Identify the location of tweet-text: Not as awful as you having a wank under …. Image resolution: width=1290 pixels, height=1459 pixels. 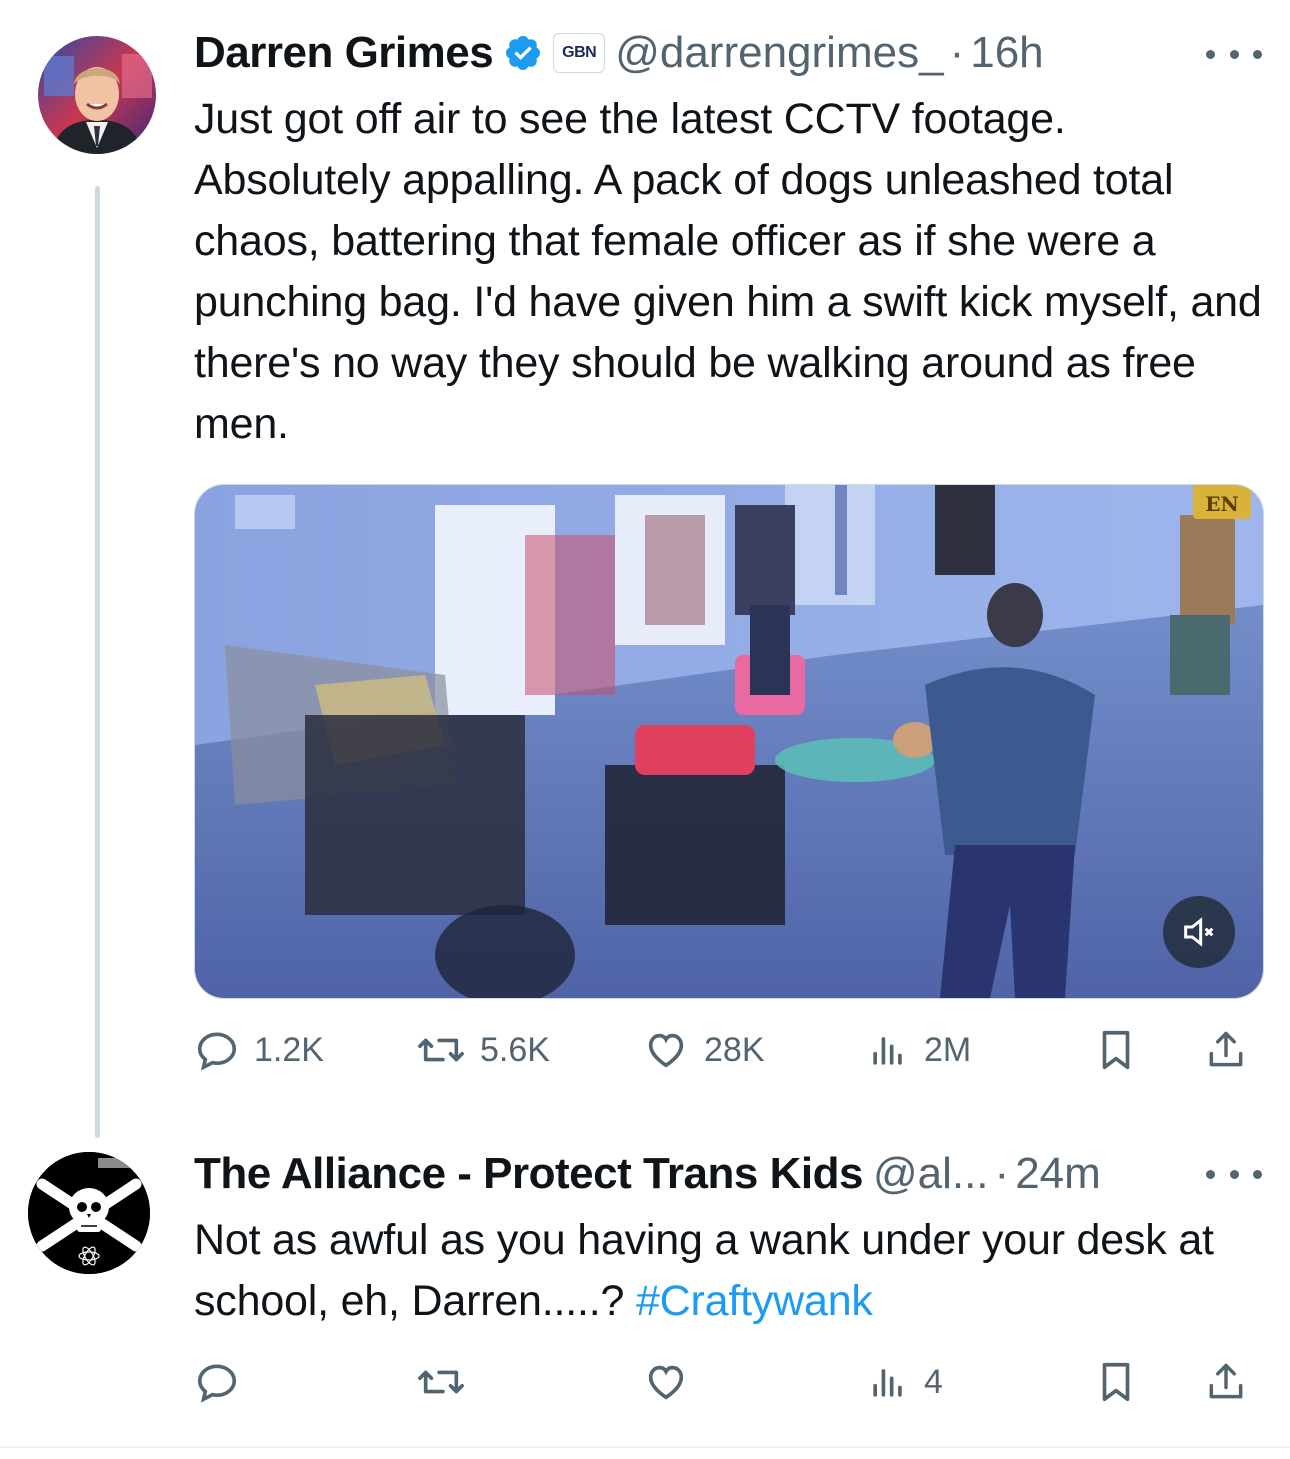
(704, 1271).